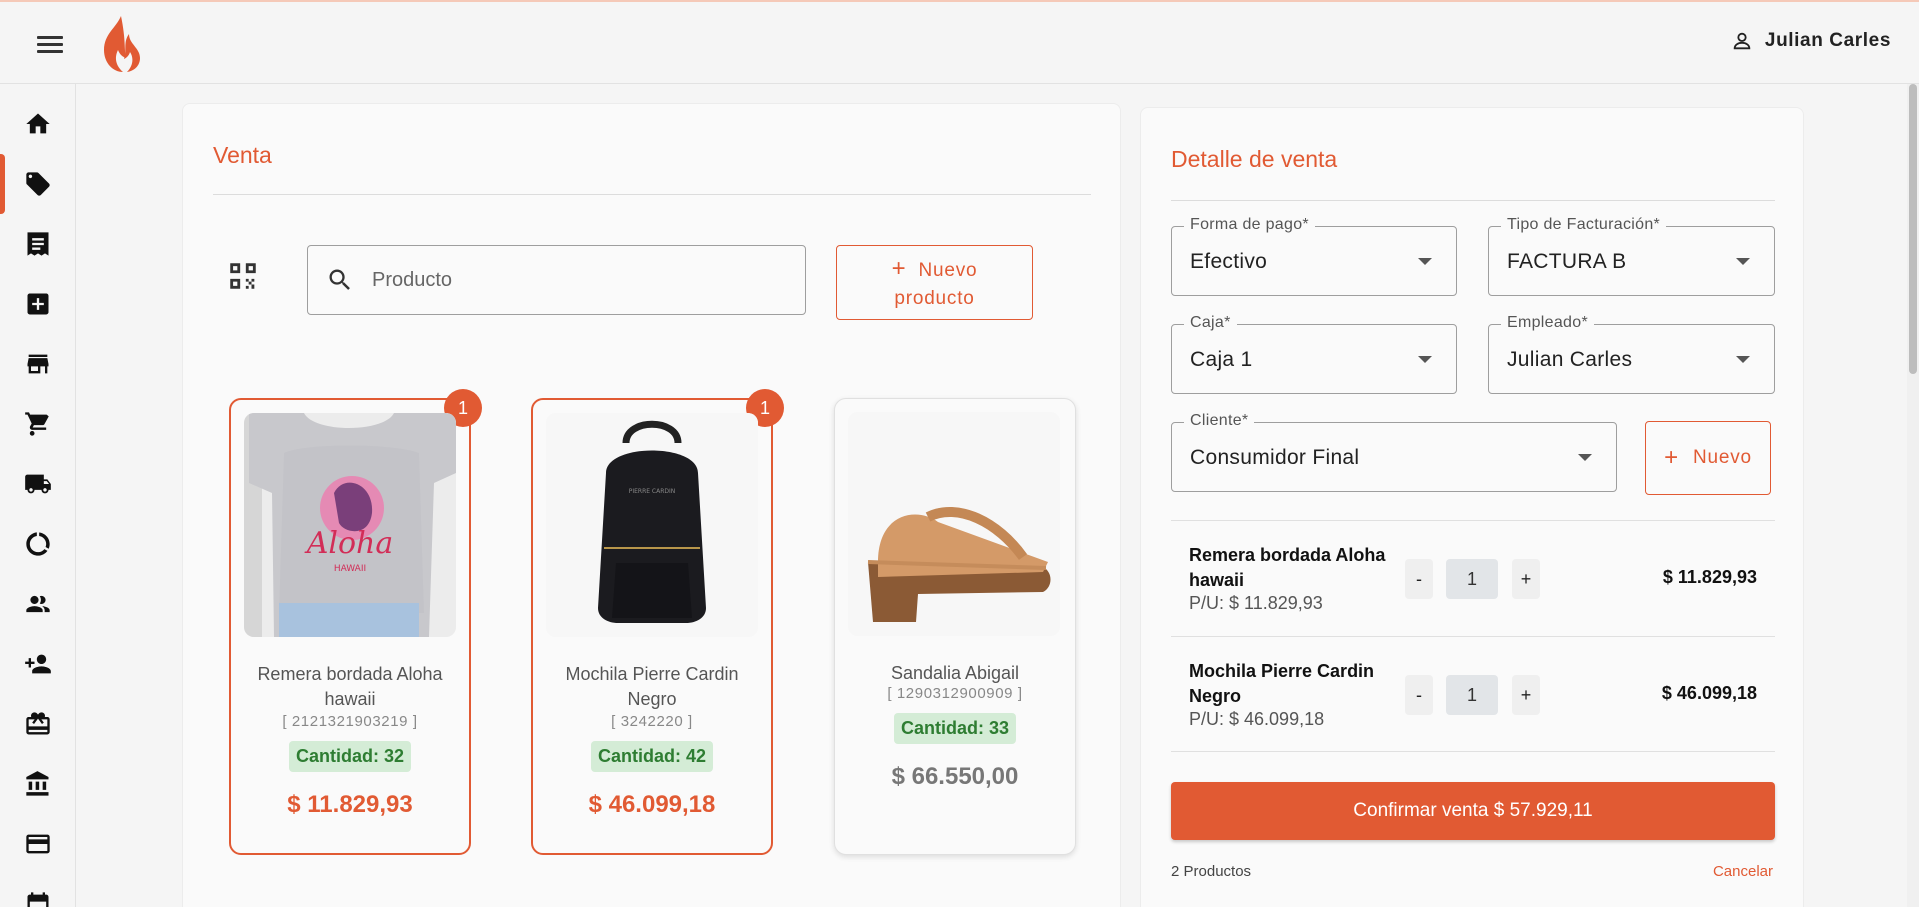  I want to click on product-price: $ 11.829,93, so click(350, 804).